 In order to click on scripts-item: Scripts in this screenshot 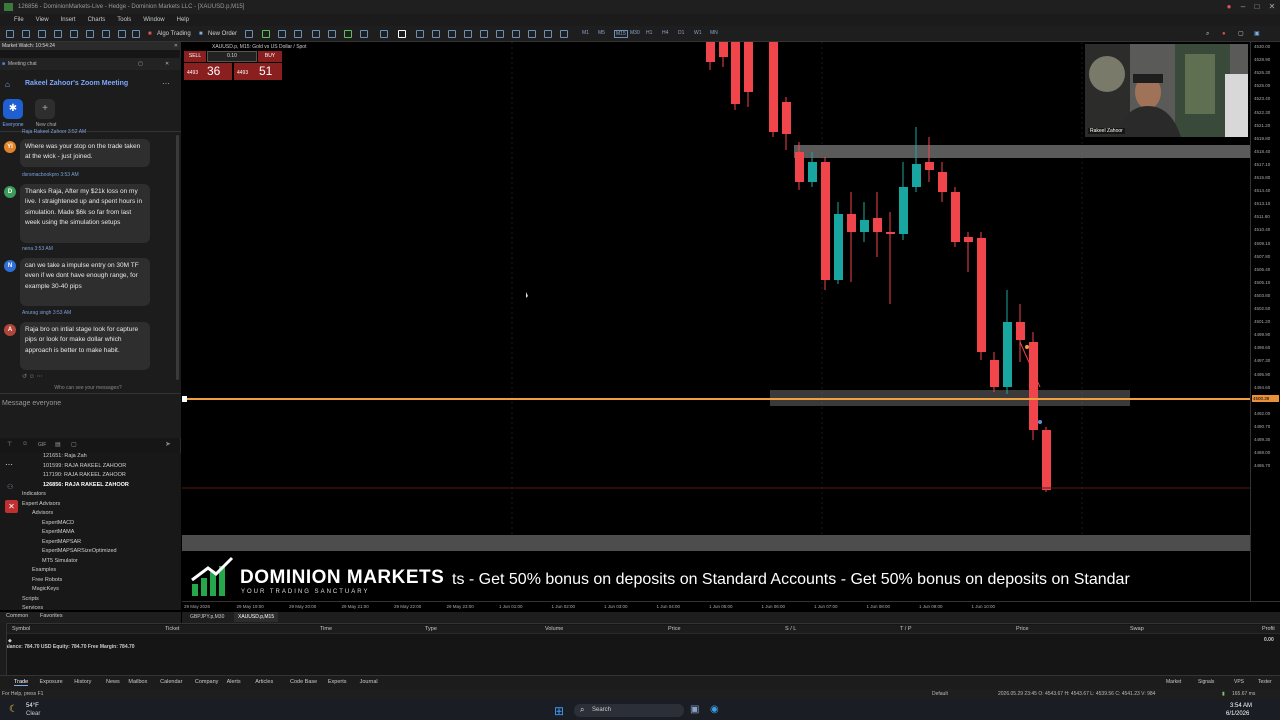, I will do `click(30, 599)`.